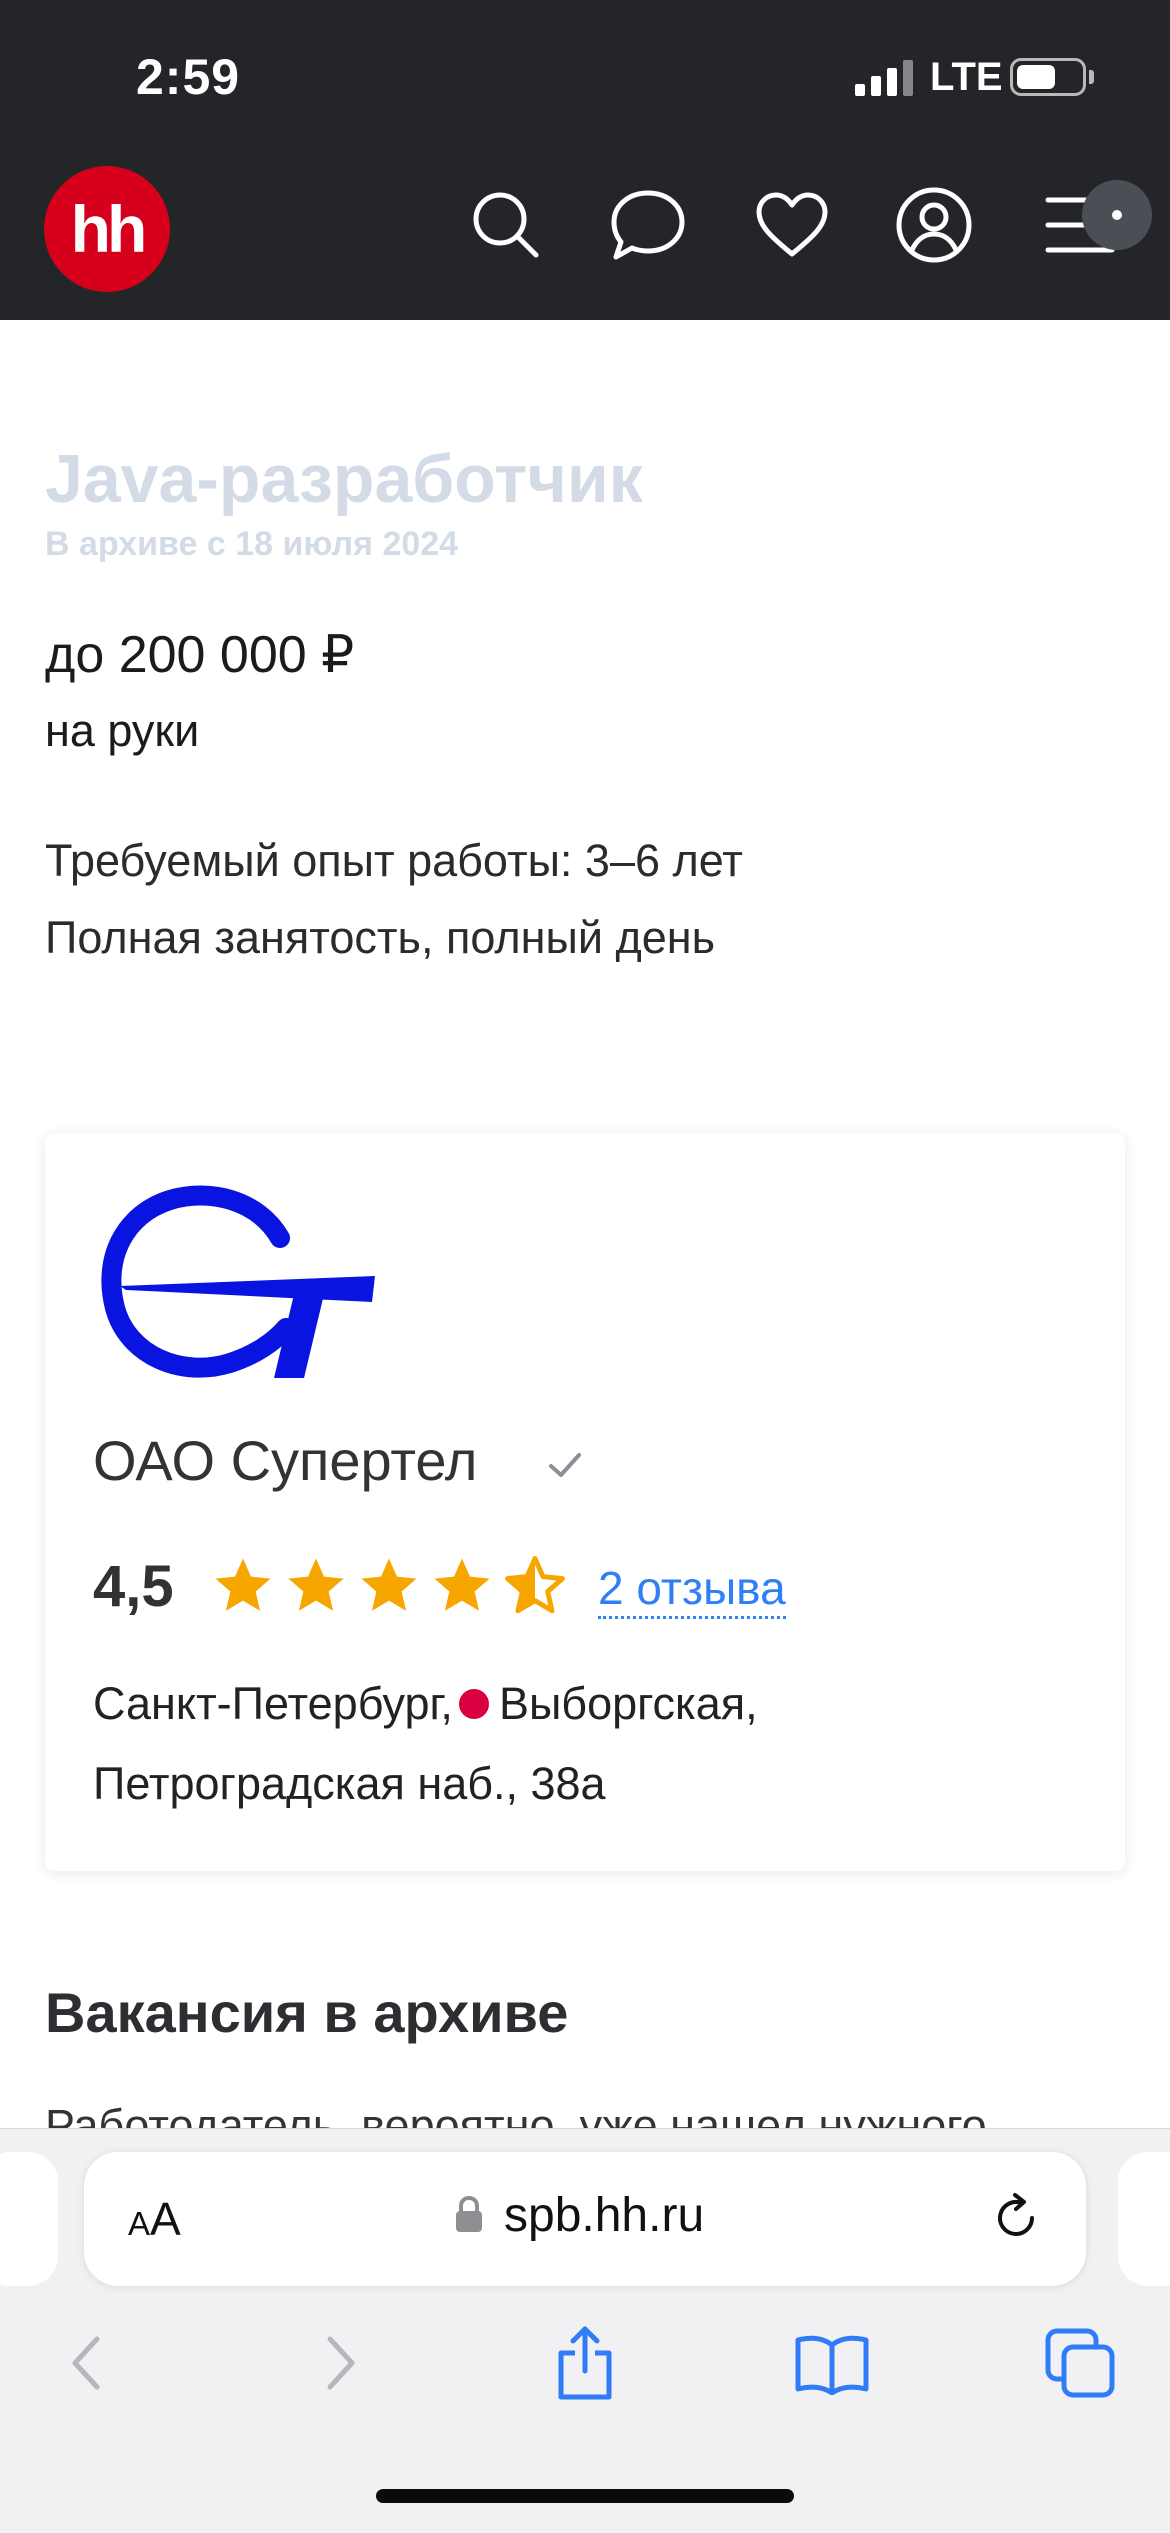  I want to click on address-bar: AA spb.hh.ru, so click(585, 2219).